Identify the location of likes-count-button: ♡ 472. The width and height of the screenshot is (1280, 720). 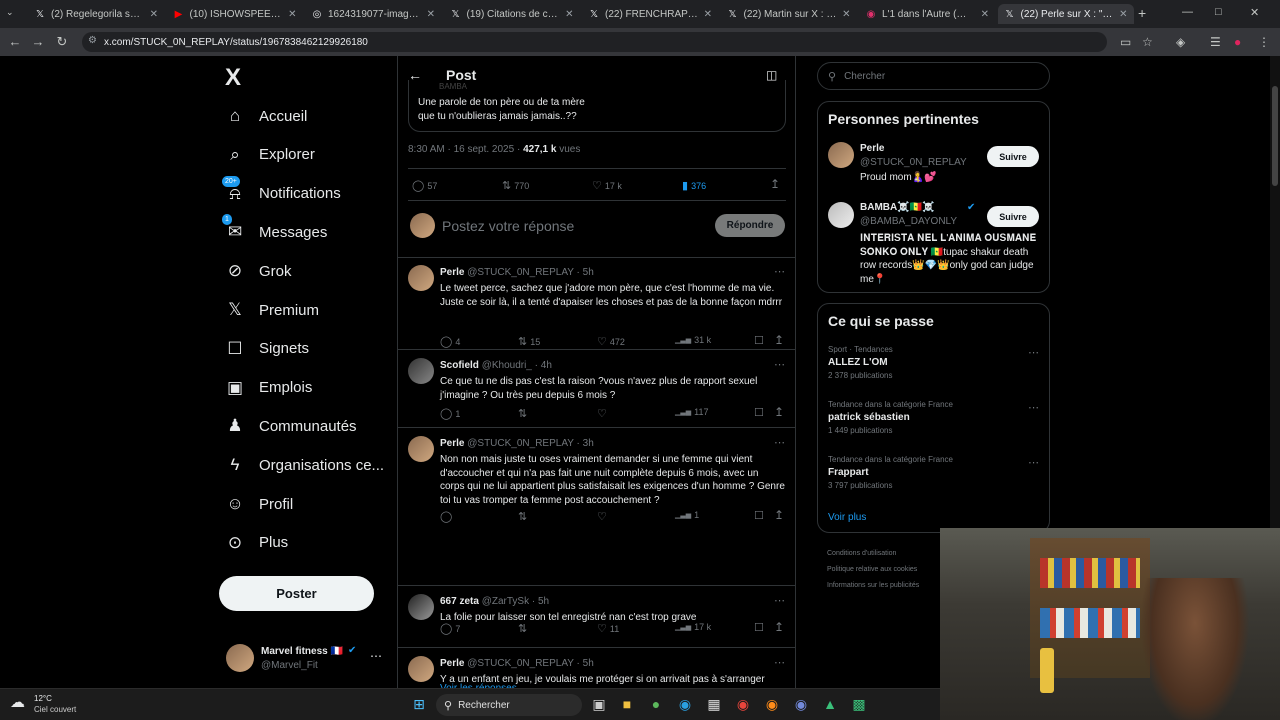
(611, 341).